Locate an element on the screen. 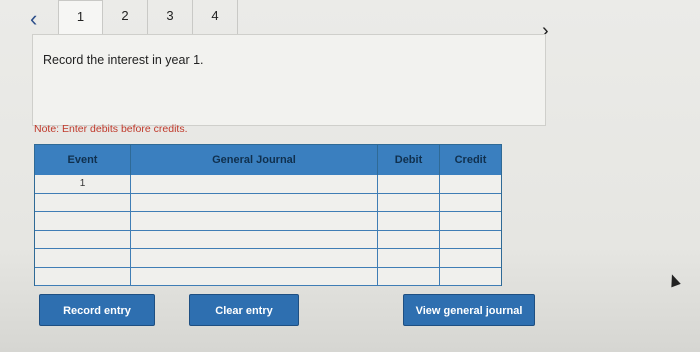  view-general-journal-button: View general journal is located at coordinates (469, 310).